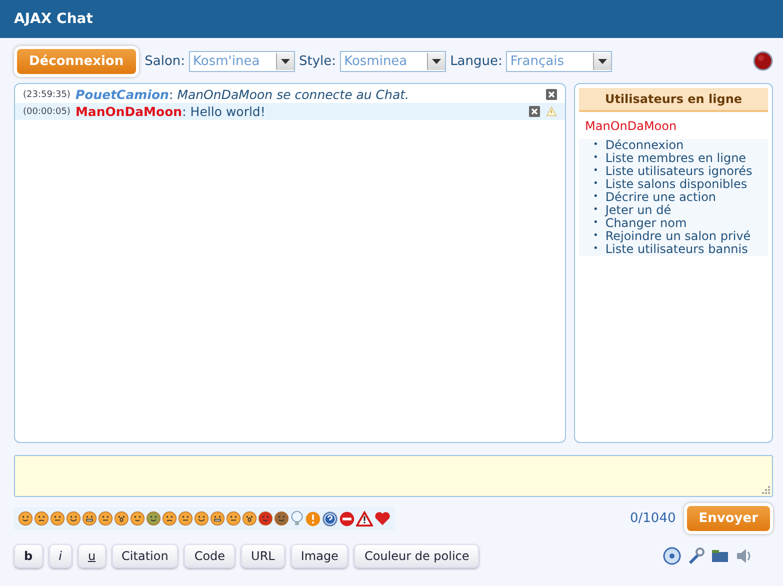  Describe the element at coordinates (263, 556) in the screenshot. I see `format-button: URL` at that location.